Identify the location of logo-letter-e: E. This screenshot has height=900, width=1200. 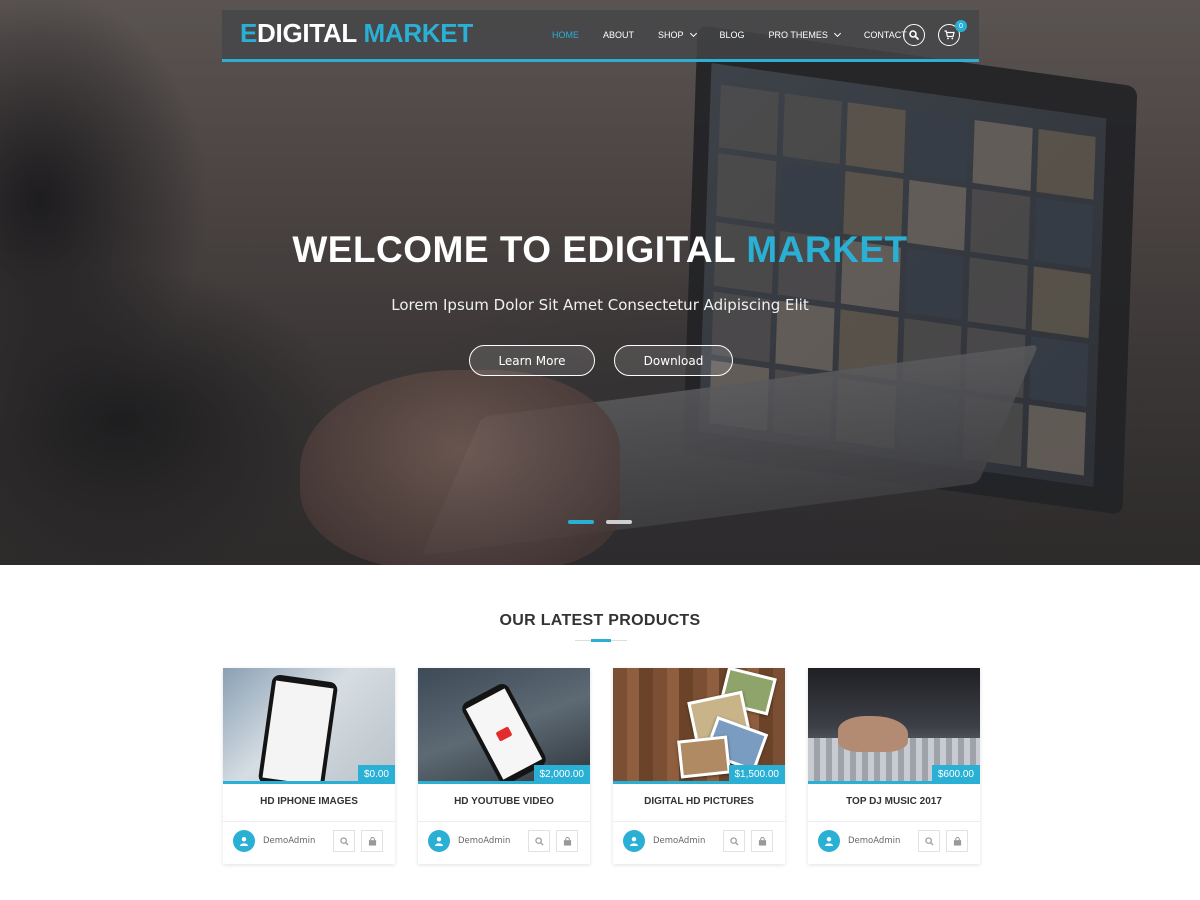
(249, 33).